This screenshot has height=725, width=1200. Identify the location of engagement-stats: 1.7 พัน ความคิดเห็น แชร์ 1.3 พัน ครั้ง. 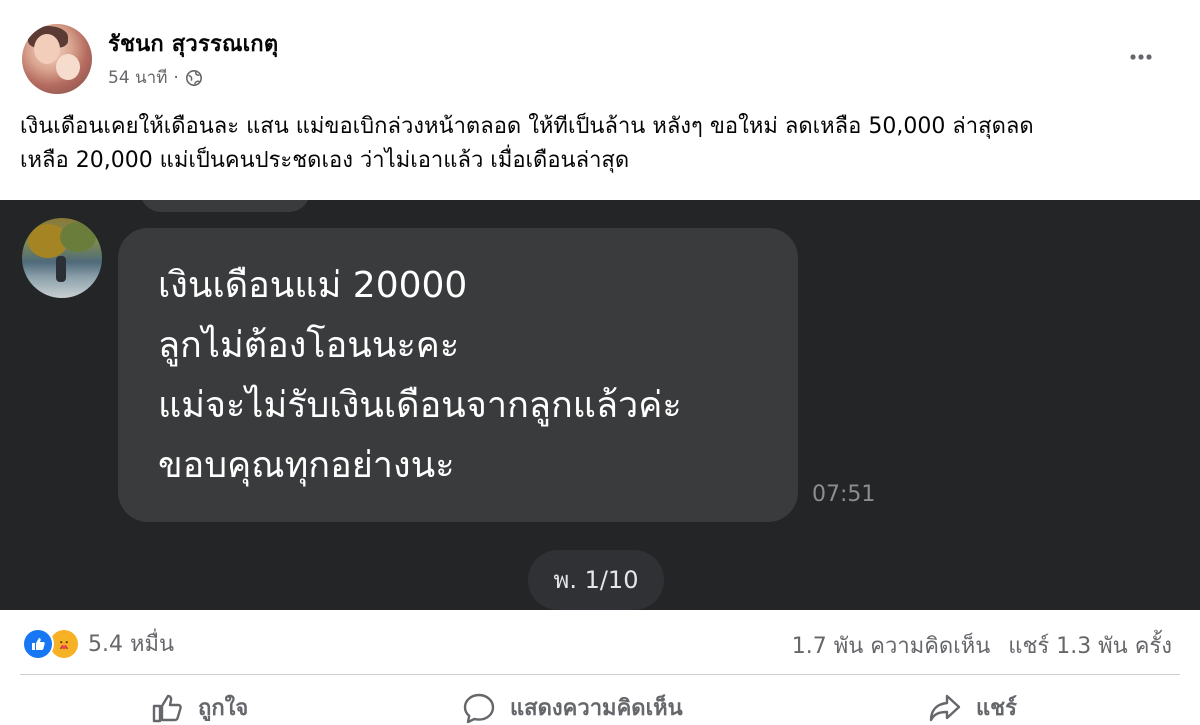
(982, 645).